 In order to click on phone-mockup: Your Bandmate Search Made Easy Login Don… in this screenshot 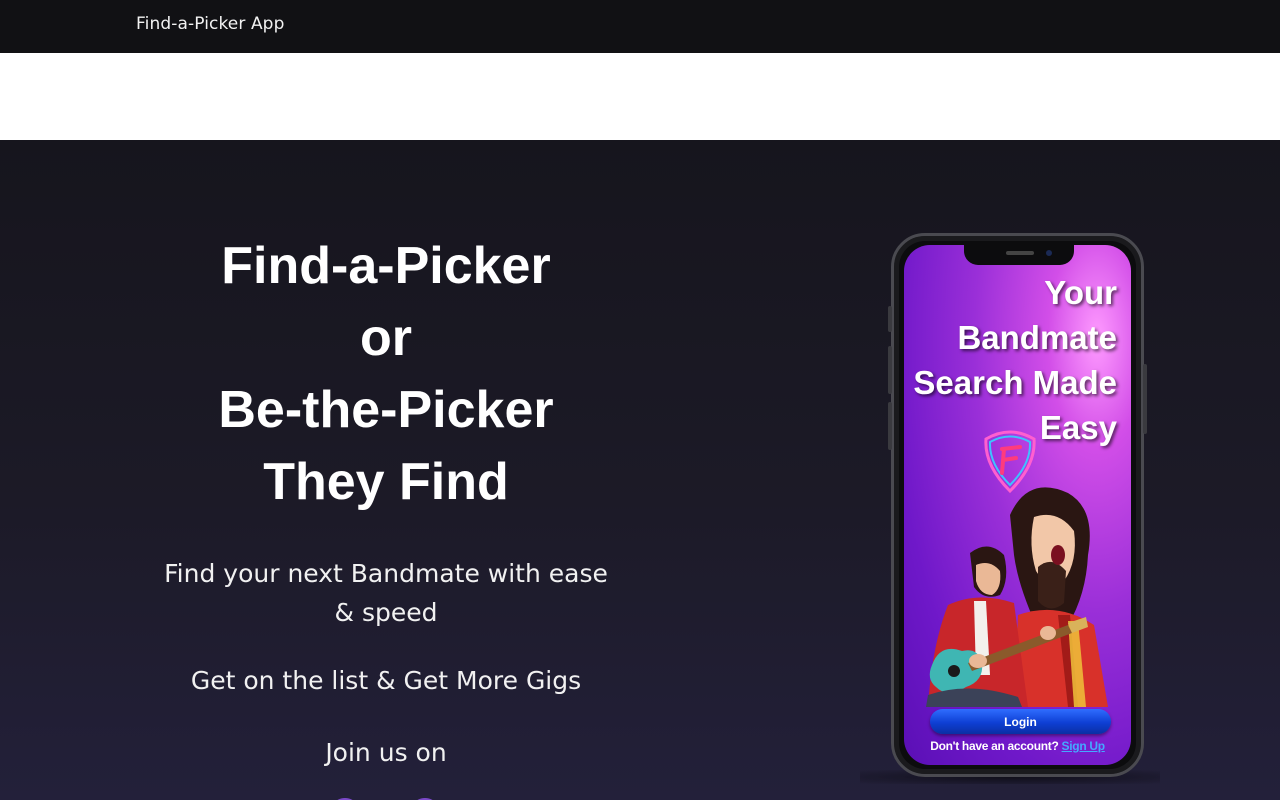, I will do `click(1017, 505)`.